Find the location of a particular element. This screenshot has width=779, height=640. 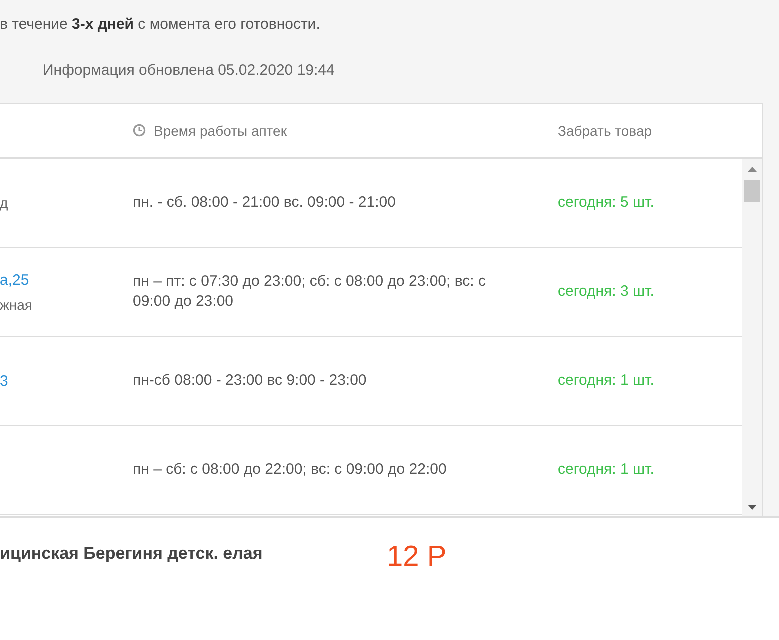

scrollbar is located at coordinates (752, 337).